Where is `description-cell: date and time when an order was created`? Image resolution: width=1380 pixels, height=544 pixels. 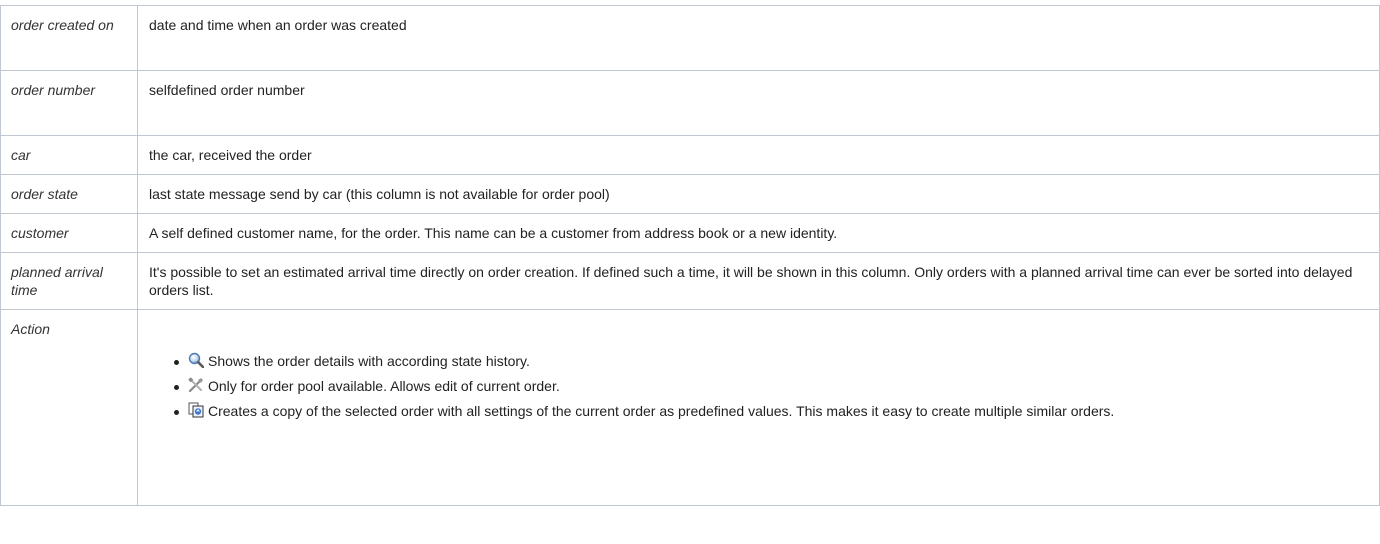 description-cell: date and time when an order was created is located at coordinates (758, 38).